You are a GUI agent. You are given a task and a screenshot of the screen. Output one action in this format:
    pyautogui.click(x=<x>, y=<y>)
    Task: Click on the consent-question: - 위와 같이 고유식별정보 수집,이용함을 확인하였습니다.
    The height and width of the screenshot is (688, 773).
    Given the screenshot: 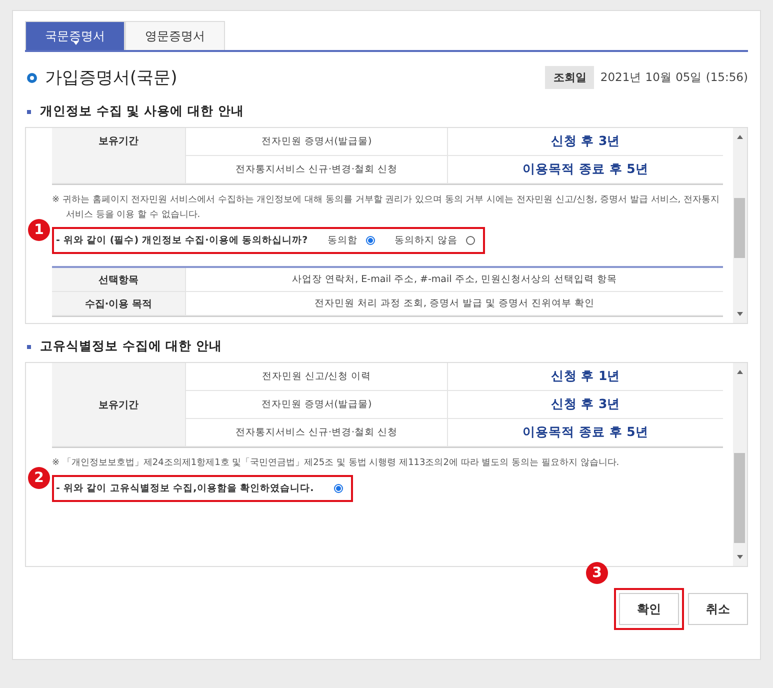 What is the action you would take?
    pyautogui.click(x=185, y=488)
    